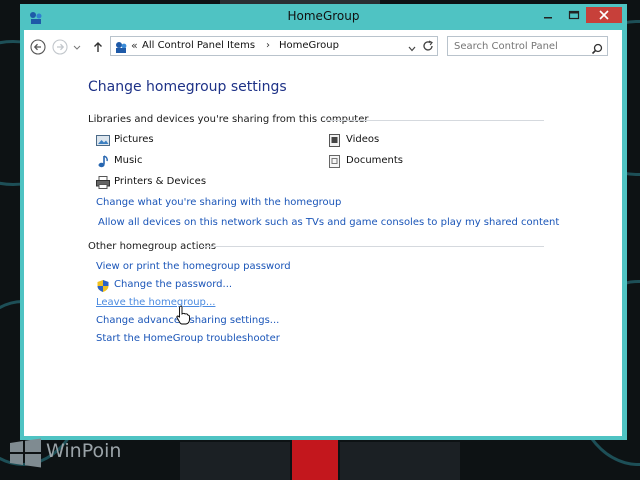 This screenshot has height=480, width=640. Describe the element at coordinates (103, 182) in the screenshot. I see `printer-icon` at that location.